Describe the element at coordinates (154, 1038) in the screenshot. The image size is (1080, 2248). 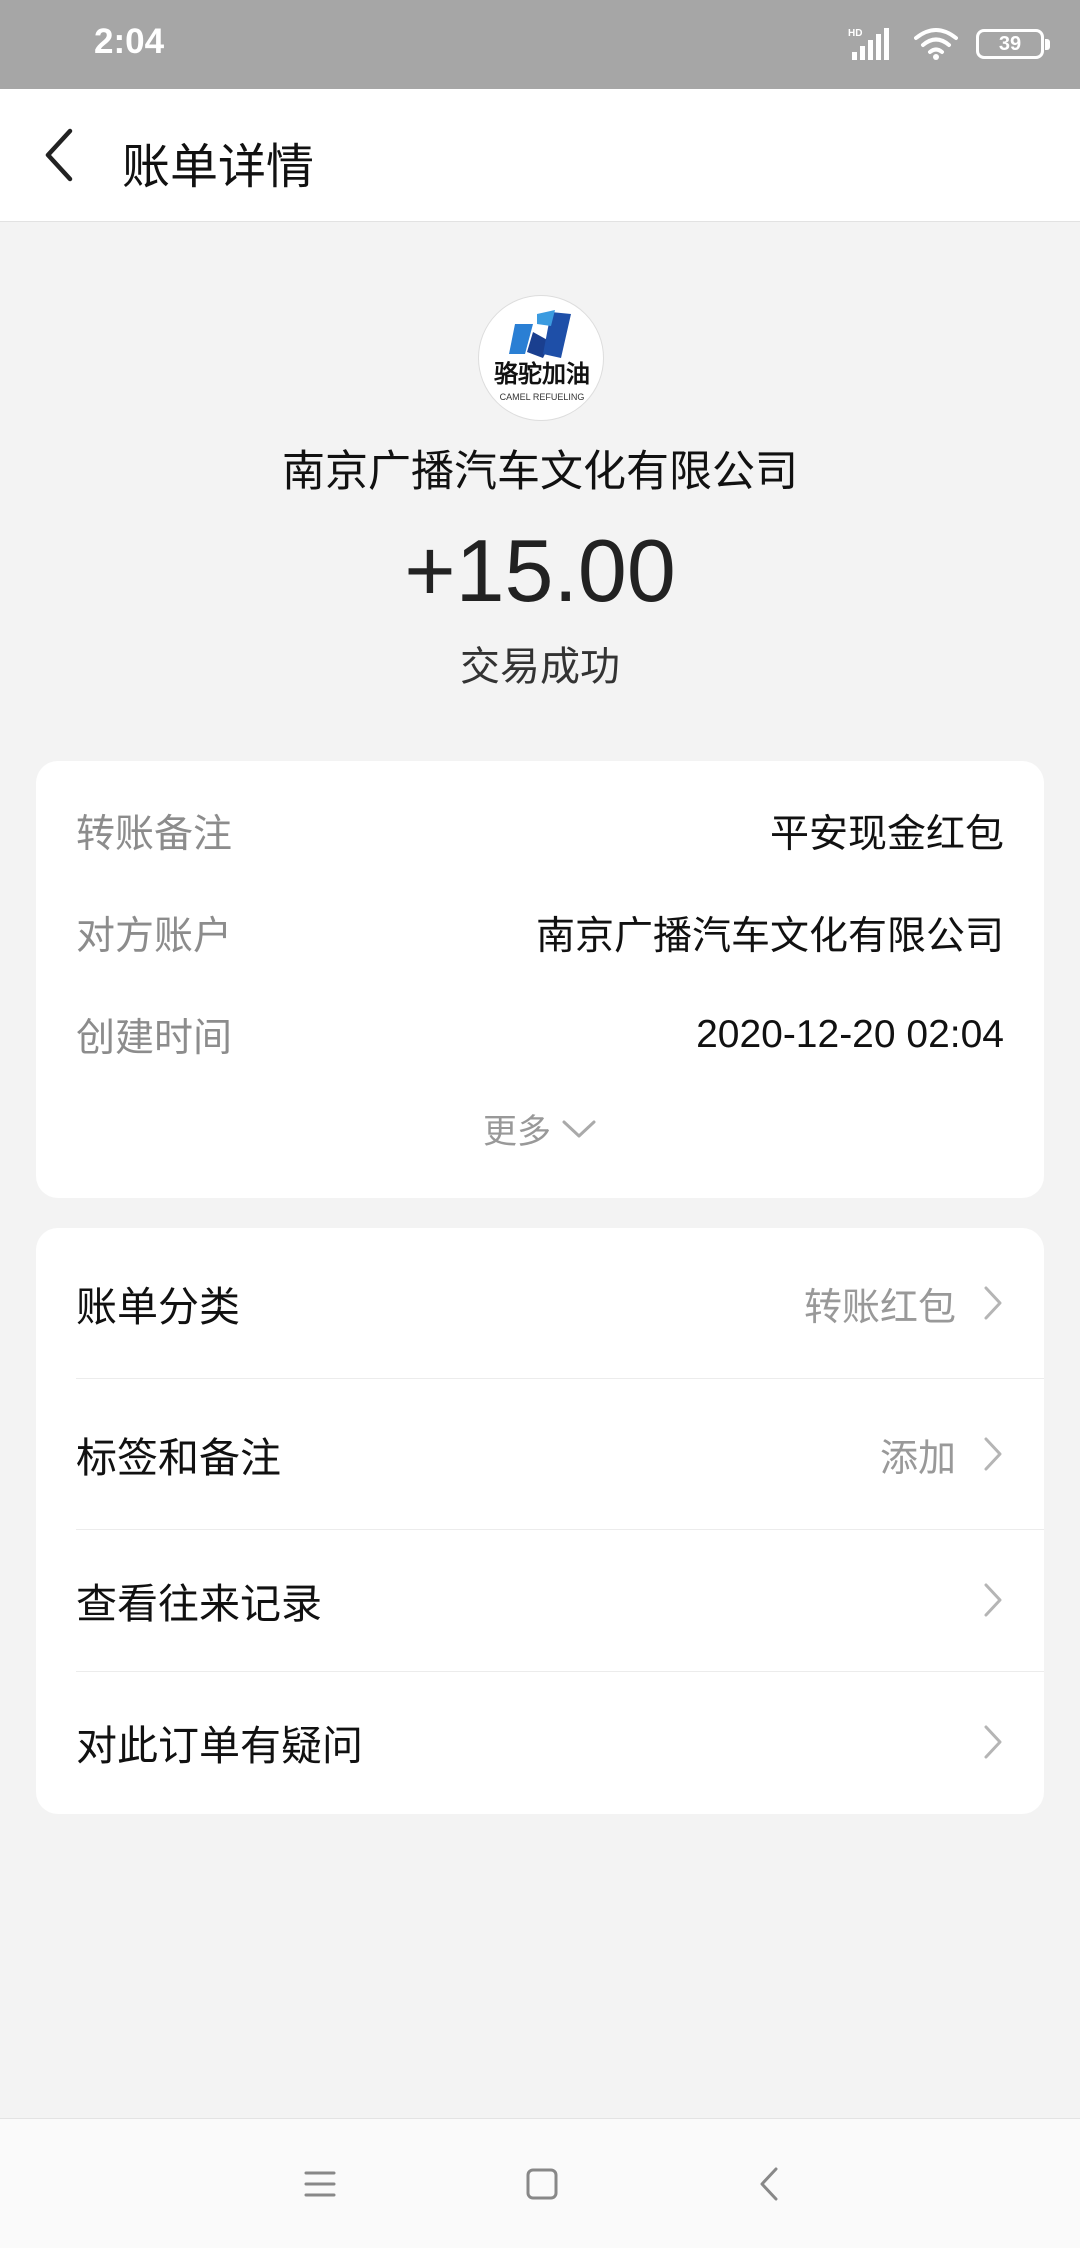
I see `detail-label: 创建时间` at that location.